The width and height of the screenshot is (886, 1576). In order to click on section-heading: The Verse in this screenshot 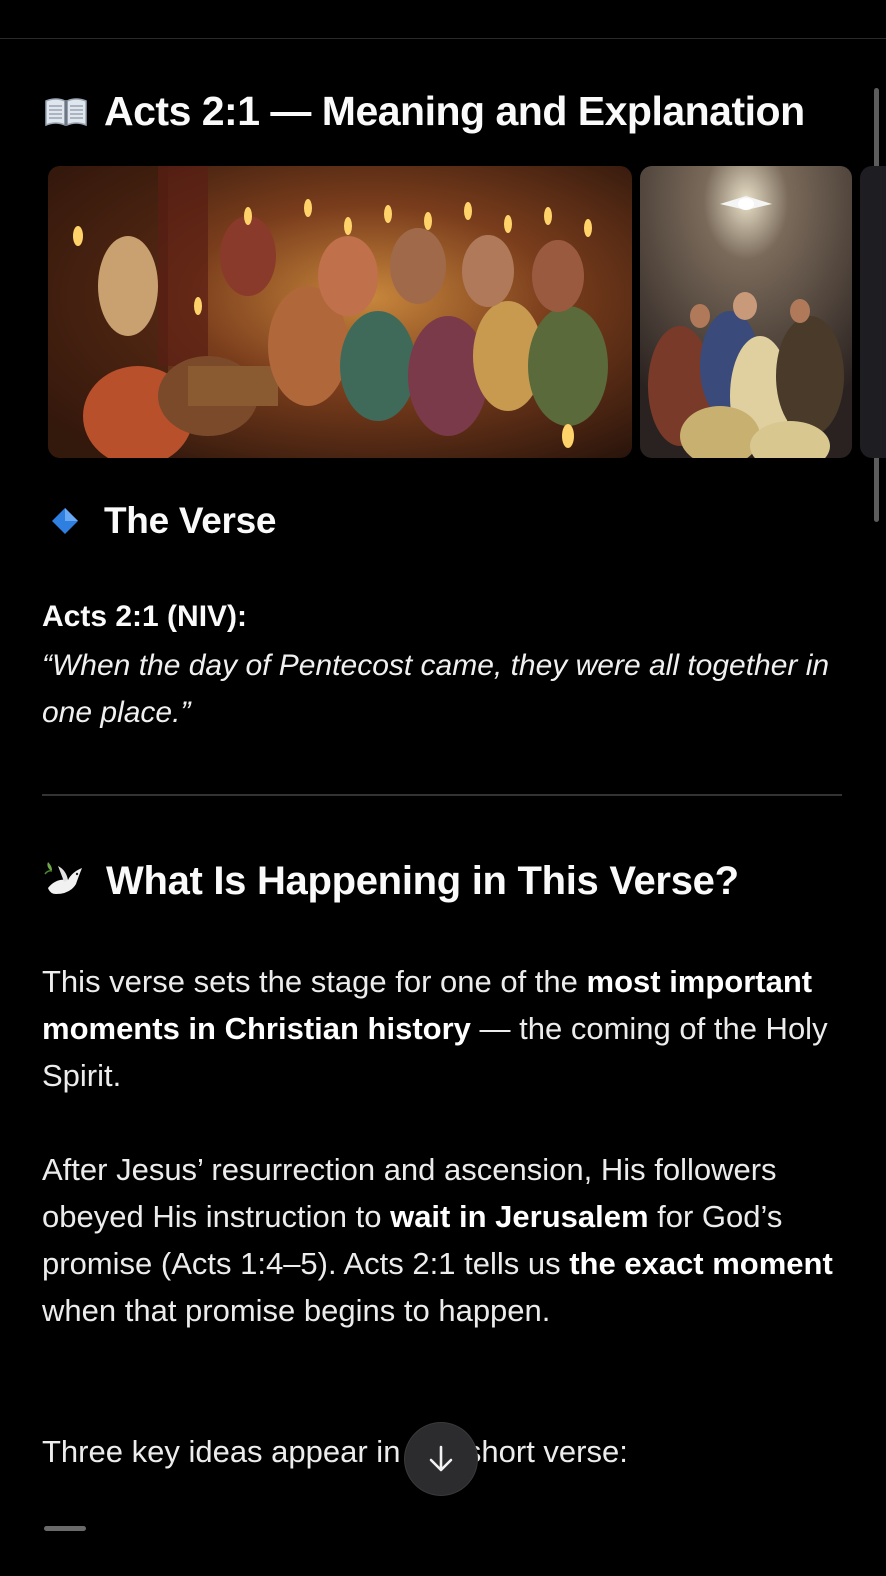, I will do `click(190, 520)`.